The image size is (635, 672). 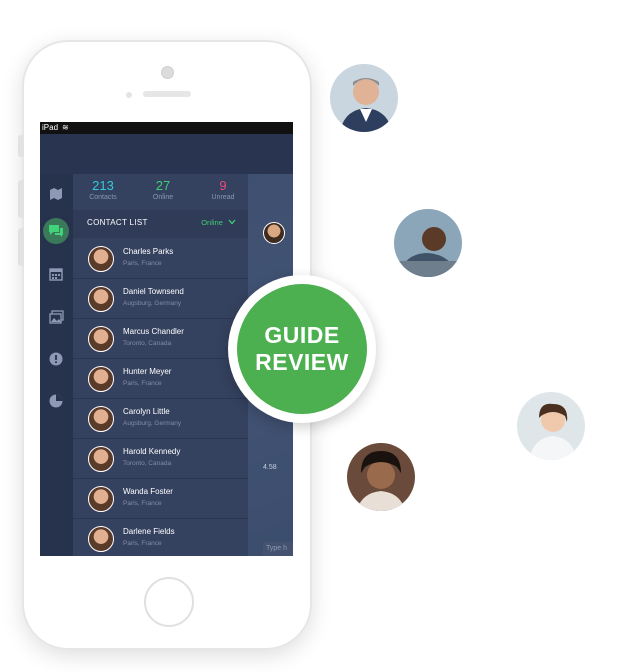 I want to click on status-filter-dropdown: Online, so click(x=218, y=222).